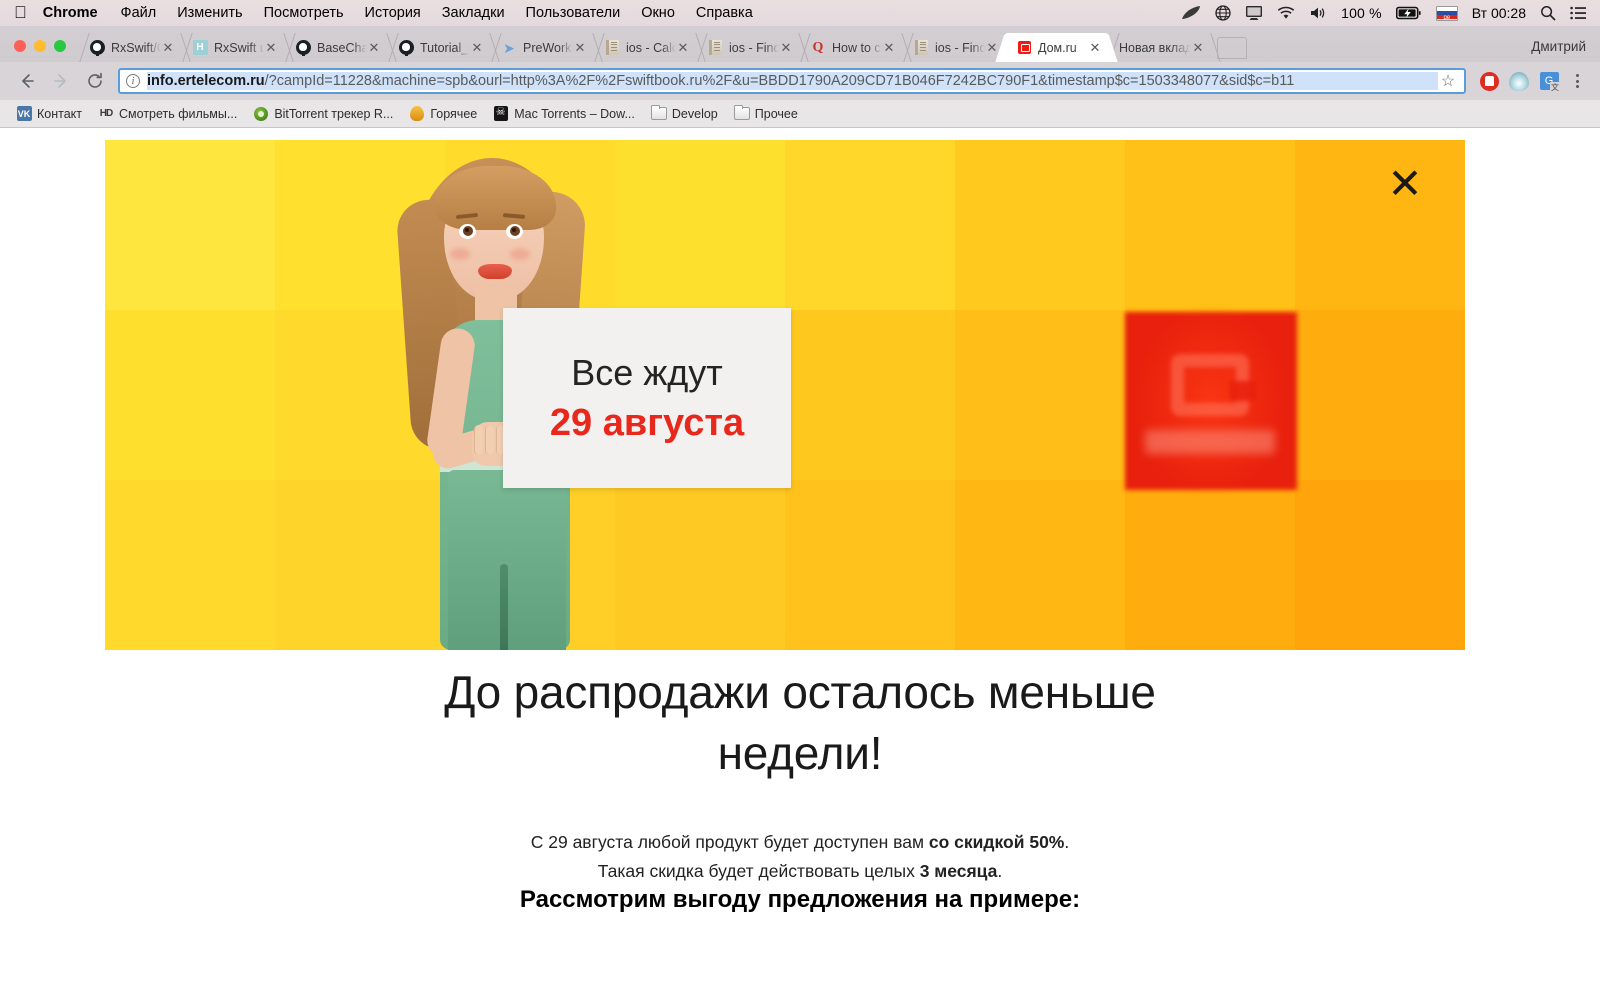  What do you see at coordinates (393, 13) in the screenshot?
I see `menu-item-history: История` at bounding box center [393, 13].